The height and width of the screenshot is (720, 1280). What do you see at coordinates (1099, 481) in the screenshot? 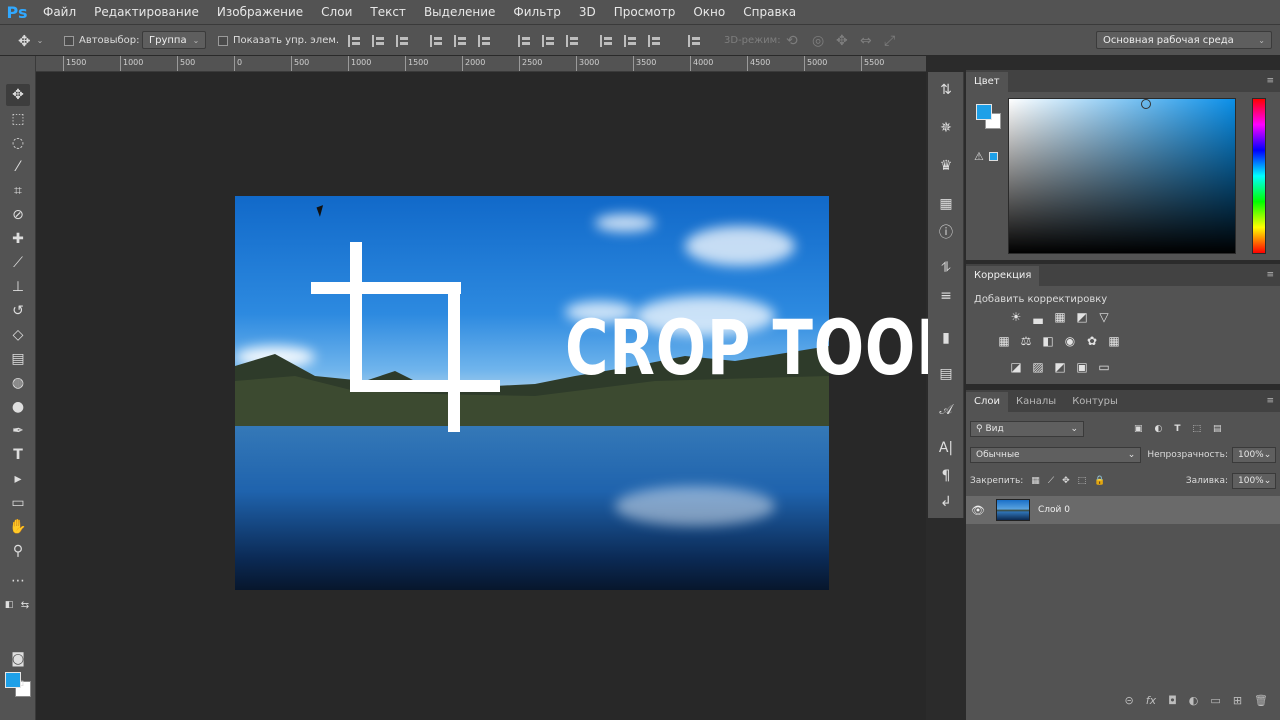
I see `lock-all-icon: 🔒` at bounding box center [1099, 481].